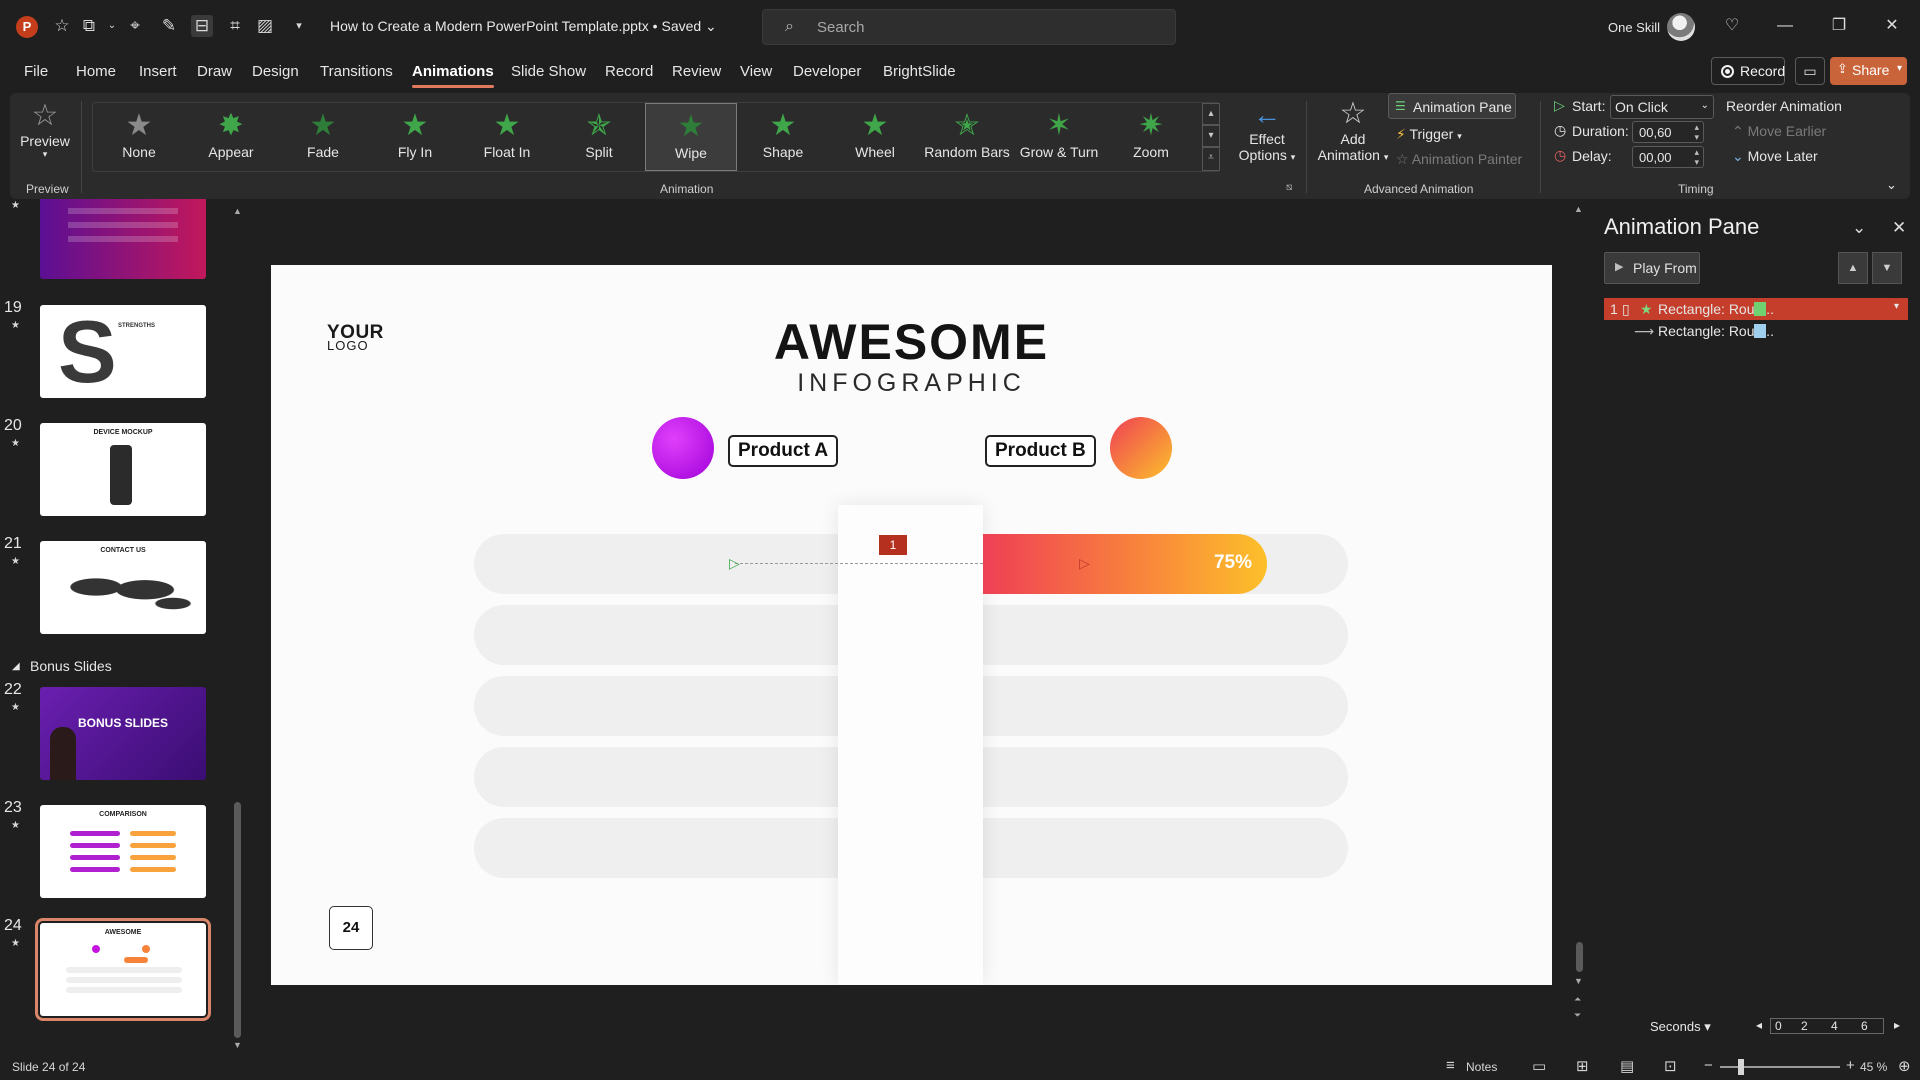  I want to click on slide-thumb-23: COMPARISON, so click(123, 851).